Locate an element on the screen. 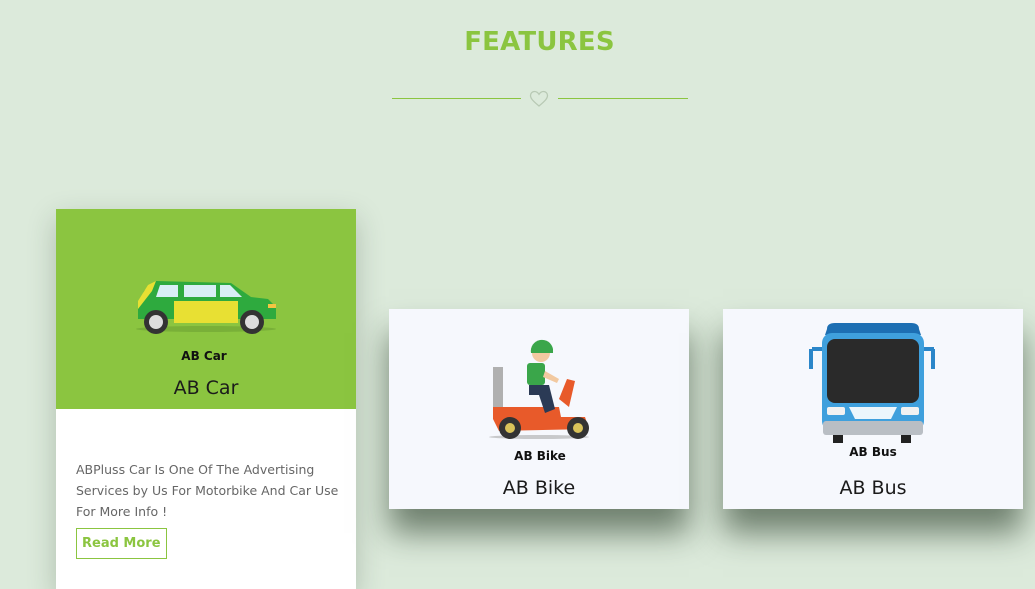 The width and height of the screenshot is (1035, 589). divider-line-left is located at coordinates (456, 98).